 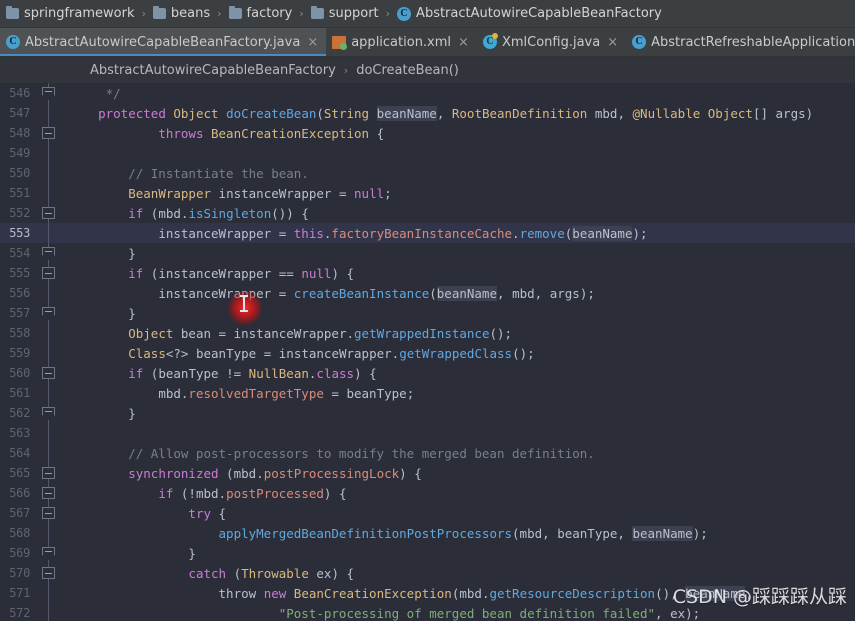 I want to click on code-line-text: BeanWrapper instanceWrapper = null;, so click(x=260, y=193).